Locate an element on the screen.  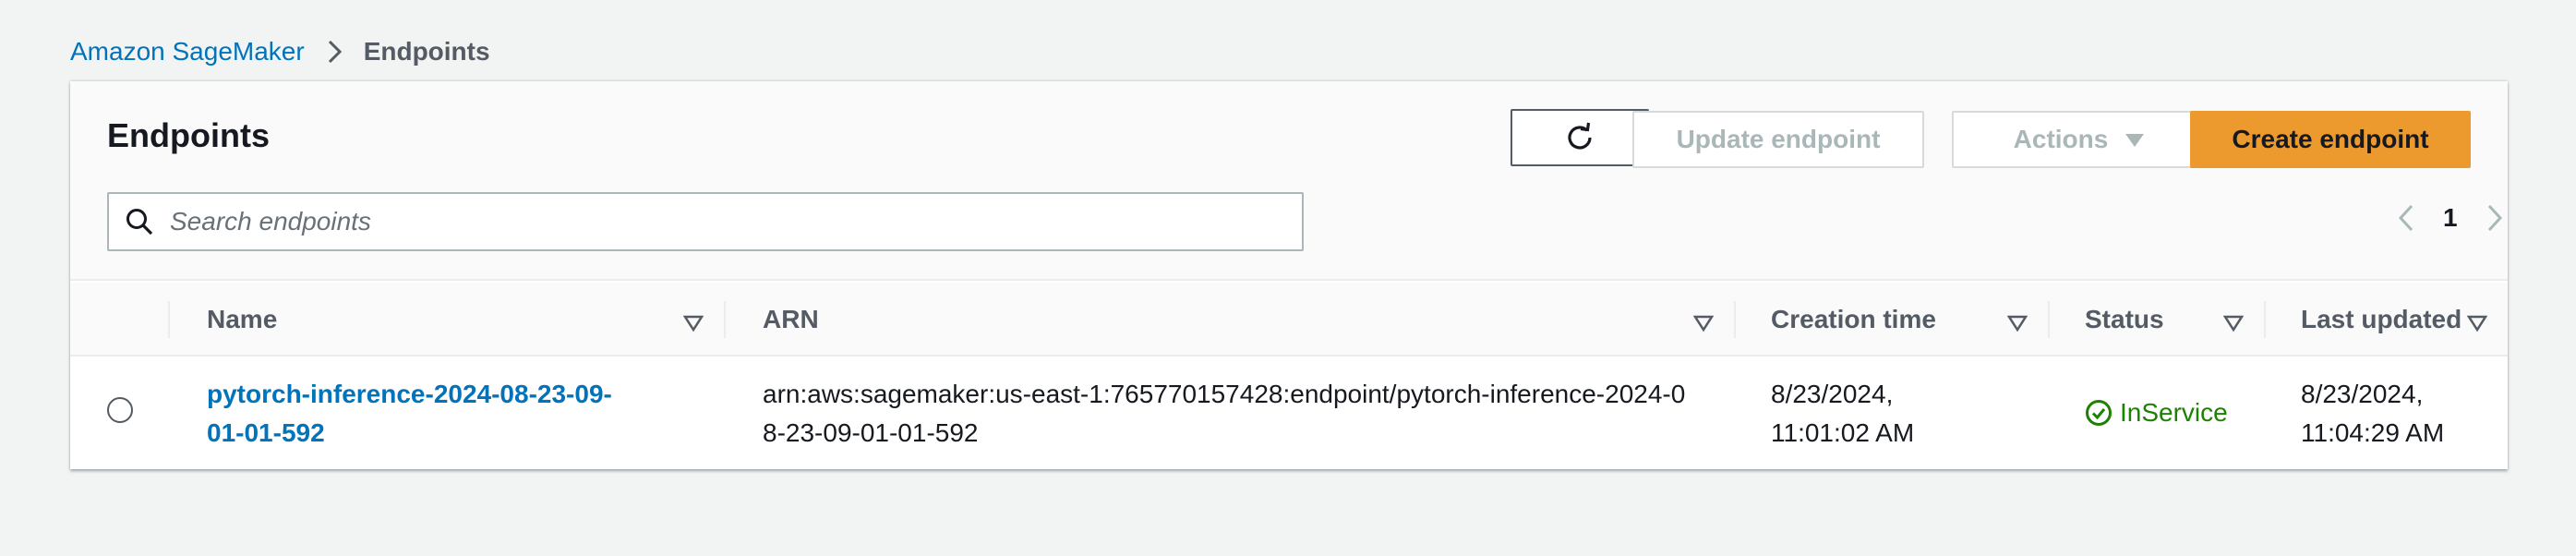
chevron-right-icon is located at coordinates (335, 52).